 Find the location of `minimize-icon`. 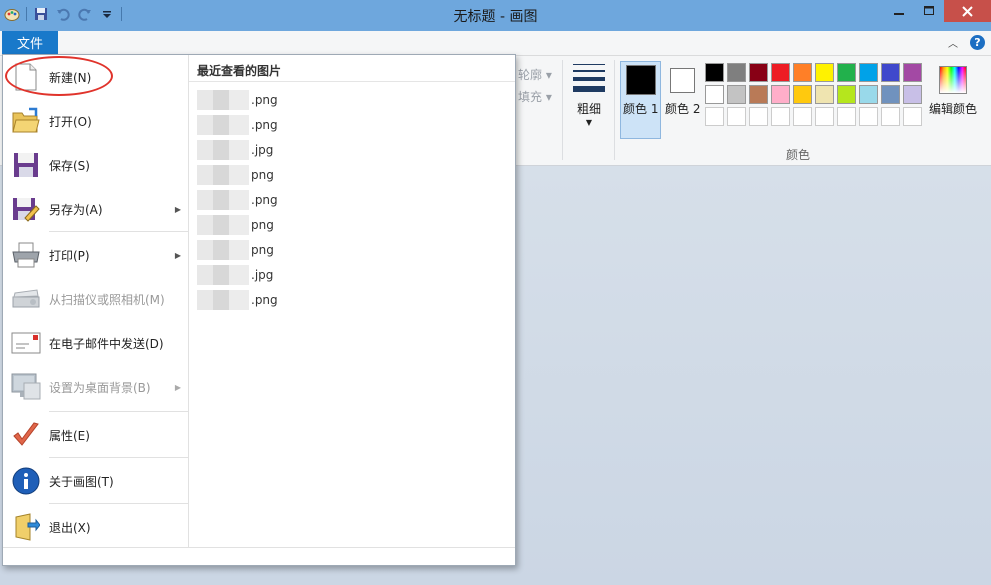

minimize-icon is located at coordinates (899, 14).